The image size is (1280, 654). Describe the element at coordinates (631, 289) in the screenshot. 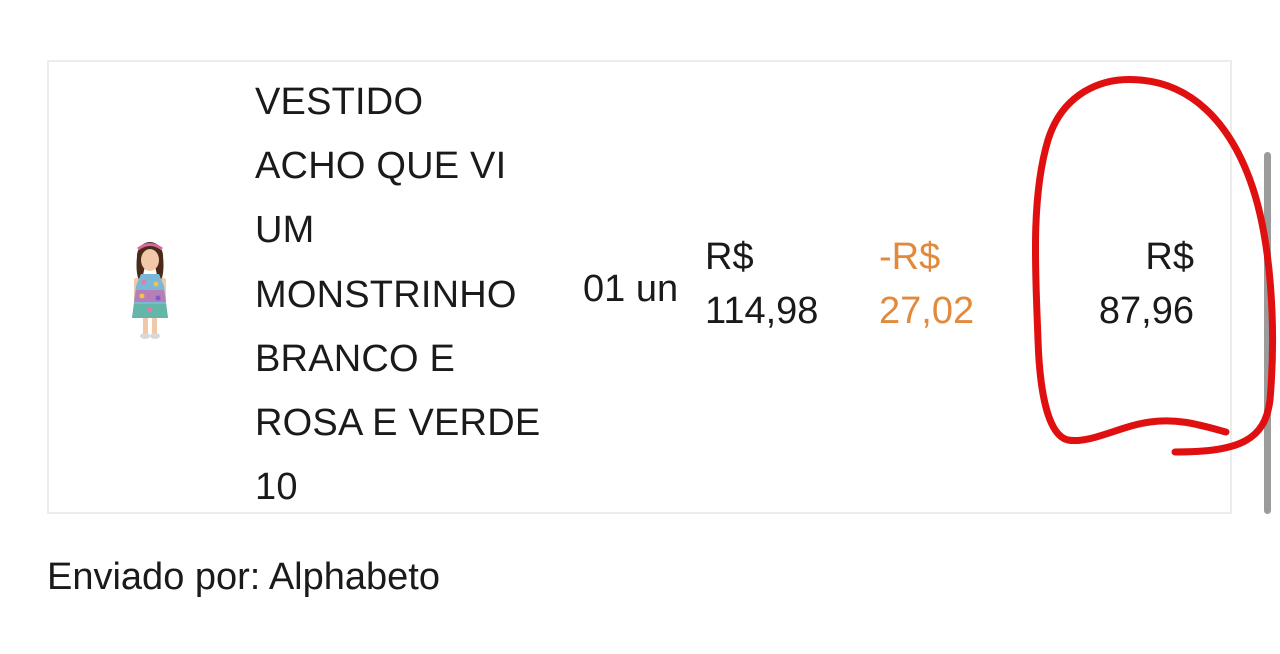

I see `quantity: 01 un` at that location.